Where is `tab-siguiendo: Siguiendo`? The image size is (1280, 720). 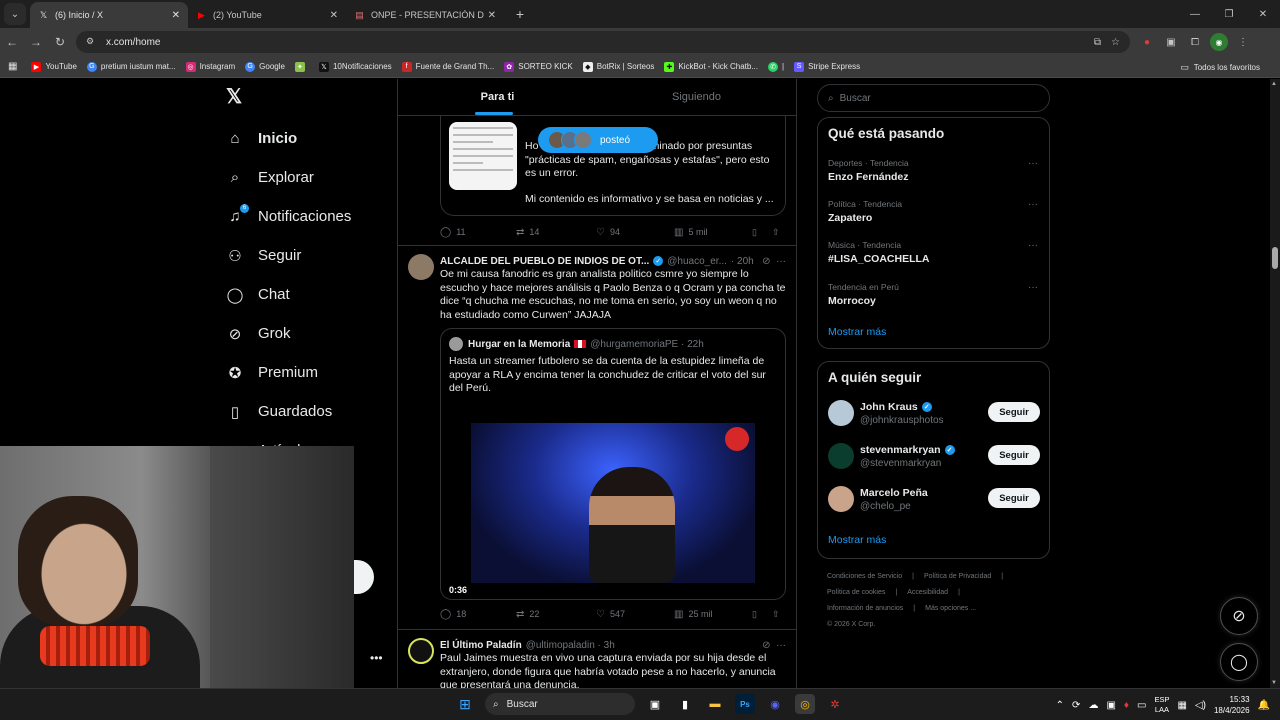
tab-siguiendo: Siguiendo is located at coordinates (696, 97).